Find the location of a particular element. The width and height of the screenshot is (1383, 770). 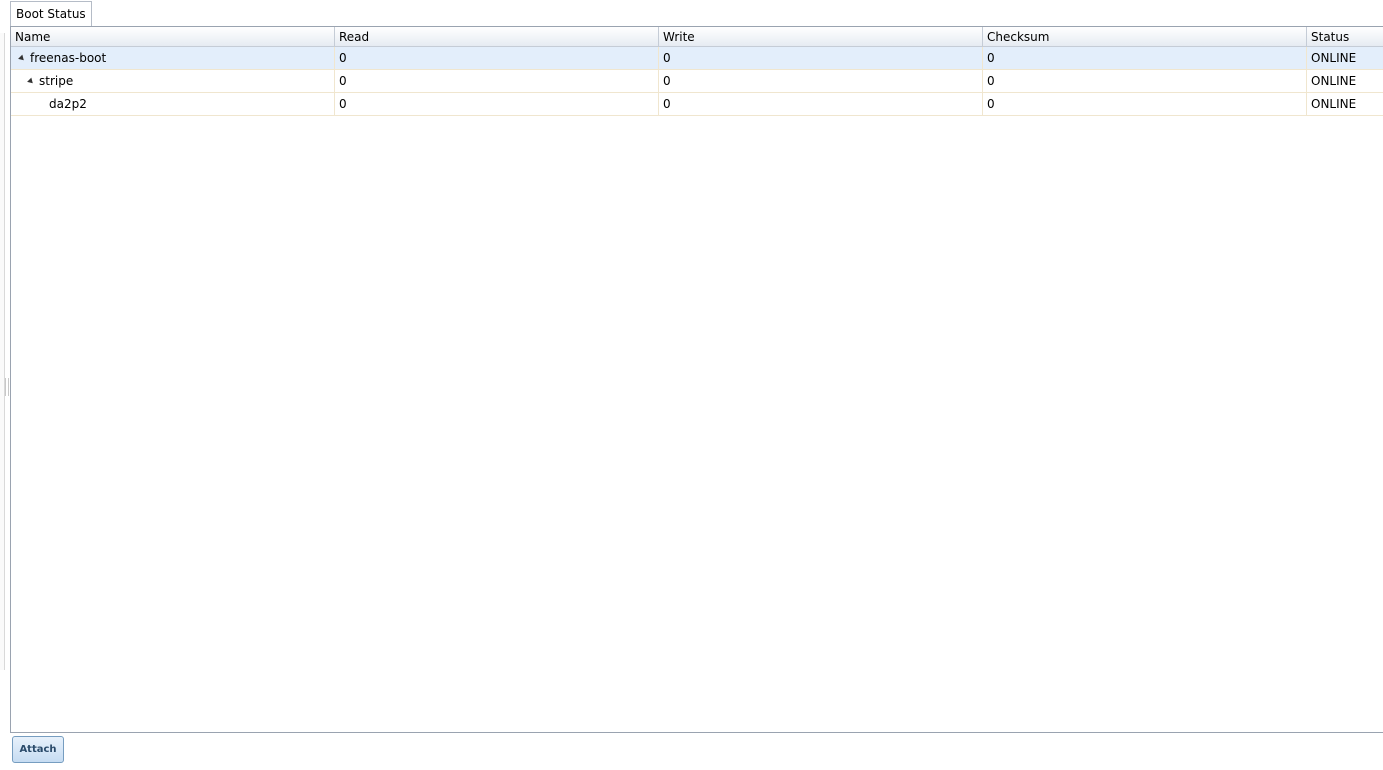

name-cell: stripe is located at coordinates (173, 81).